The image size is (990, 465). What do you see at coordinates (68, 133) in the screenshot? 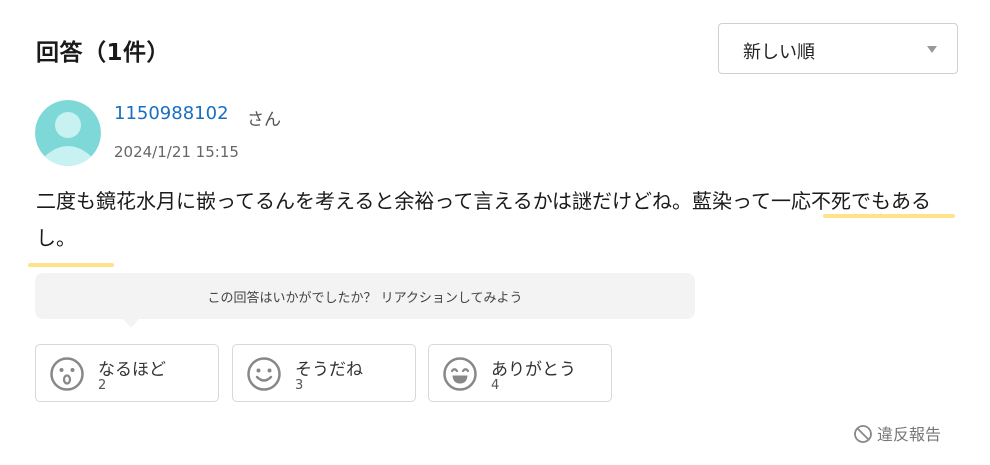
I see `avatar` at bounding box center [68, 133].